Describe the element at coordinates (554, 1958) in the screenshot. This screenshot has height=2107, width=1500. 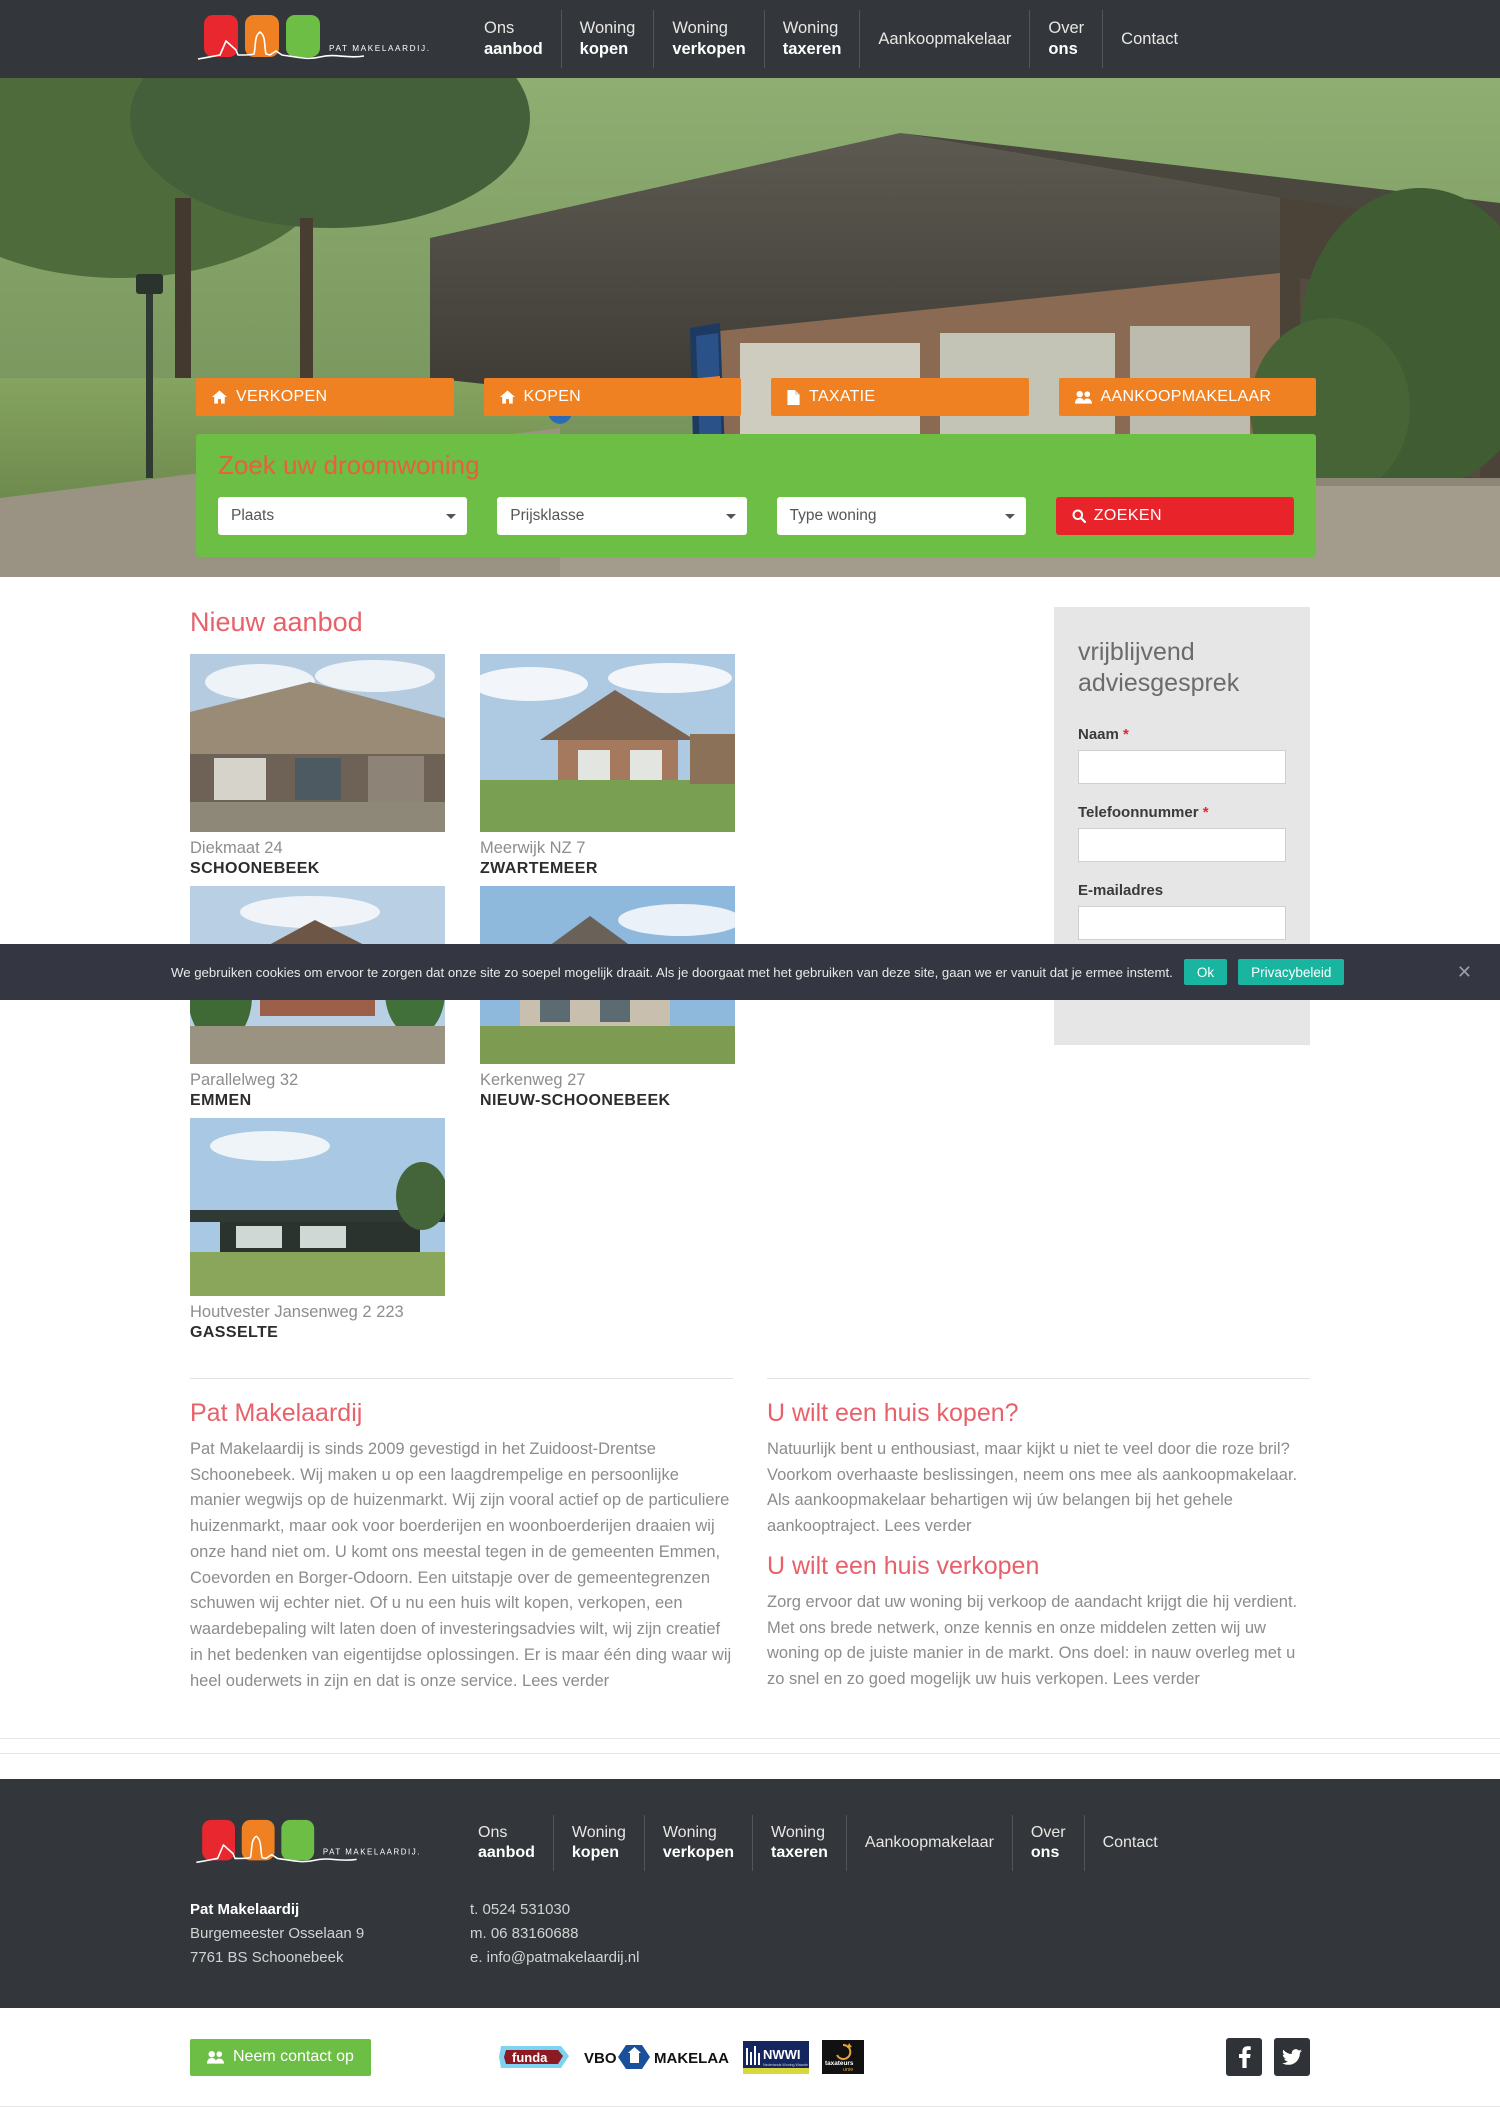
I see `footer-email: e. info@patmakelaardij.nl` at that location.